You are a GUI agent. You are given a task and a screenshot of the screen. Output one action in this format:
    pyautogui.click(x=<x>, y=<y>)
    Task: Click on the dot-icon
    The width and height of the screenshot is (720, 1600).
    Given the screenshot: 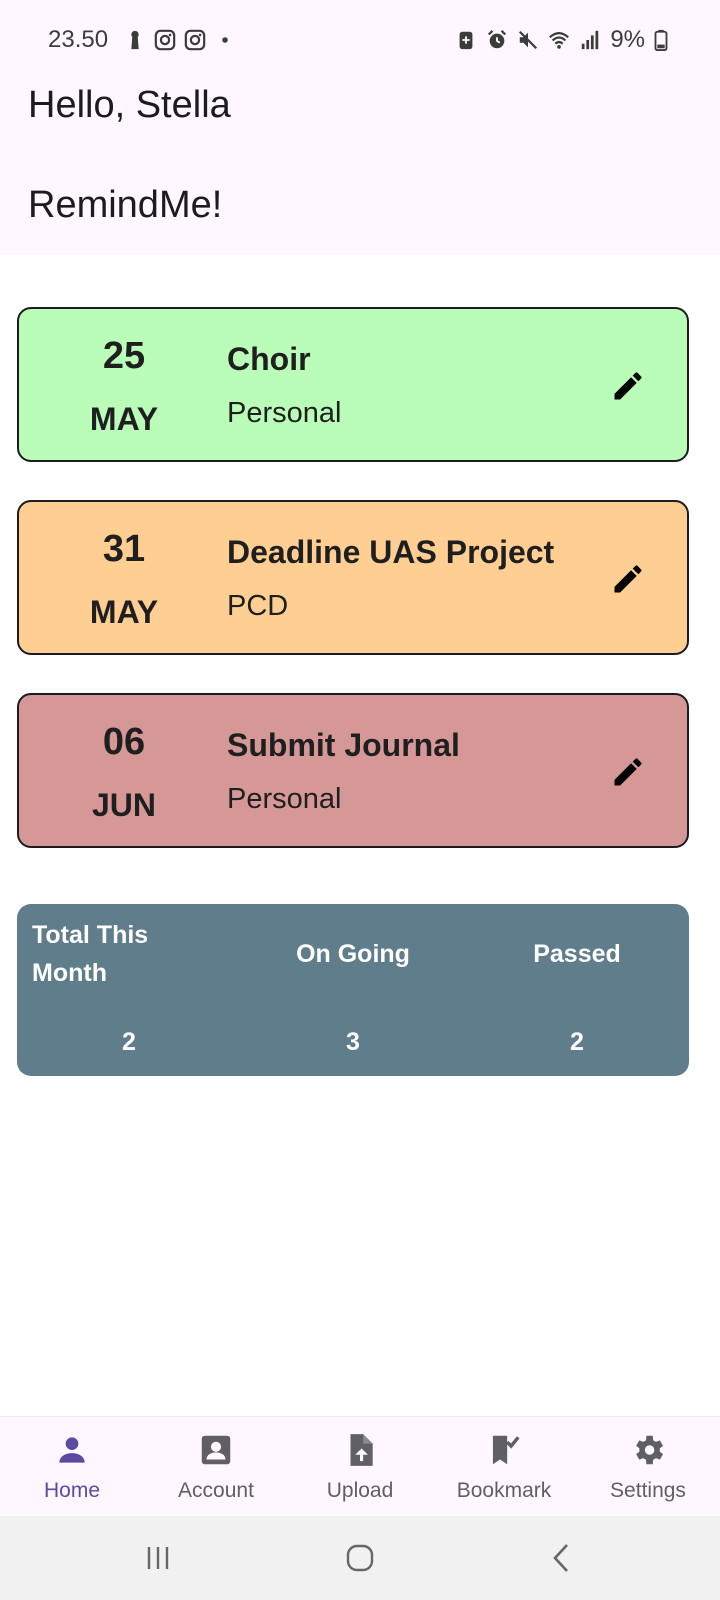 What is the action you would take?
    pyautogui.click(x=225, y=40)
    